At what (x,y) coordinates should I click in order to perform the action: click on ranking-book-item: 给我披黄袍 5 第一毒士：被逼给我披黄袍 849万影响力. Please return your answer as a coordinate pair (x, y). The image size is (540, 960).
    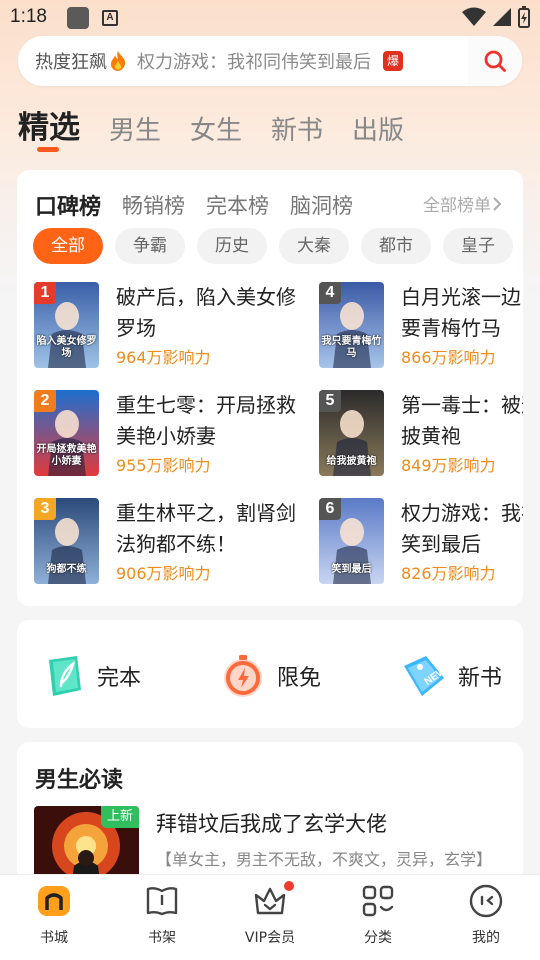
    Looking at the image, I should click on (421, 433).